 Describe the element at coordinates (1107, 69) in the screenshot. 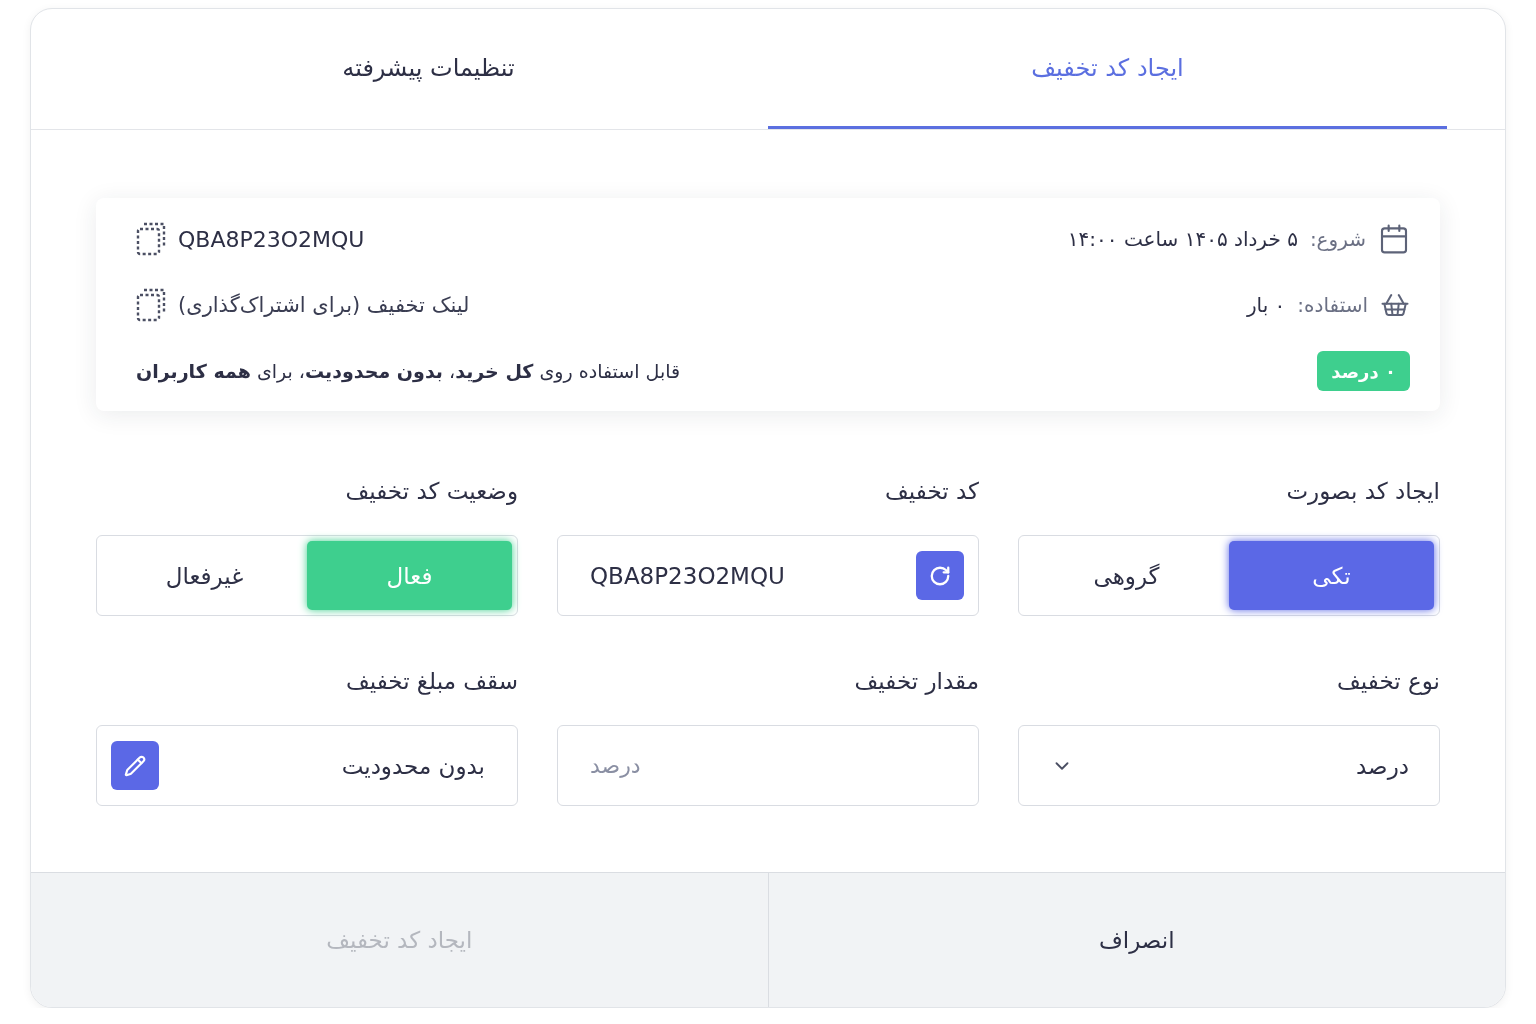

I see `tab: ایجاد کد تخفیف` at that location.